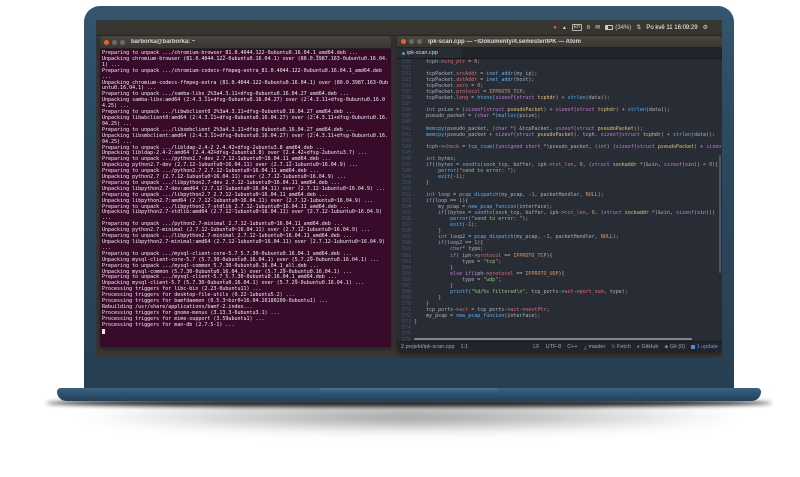  I want to click on status-github: GitHub, so click(647, 347).